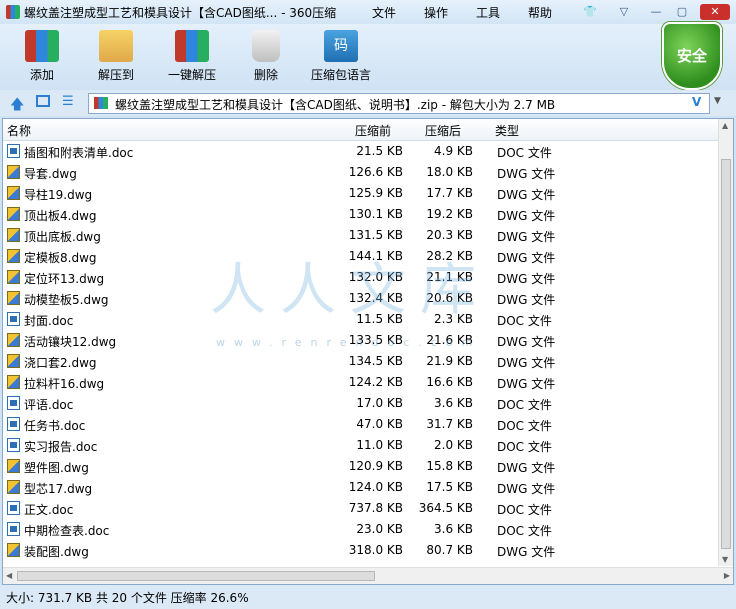 The width and height of the screenshot is (736, 609). Describe the element at coordinates (443, 130) in the screenshot. I see `column-size-after: 压缩后` at that location.